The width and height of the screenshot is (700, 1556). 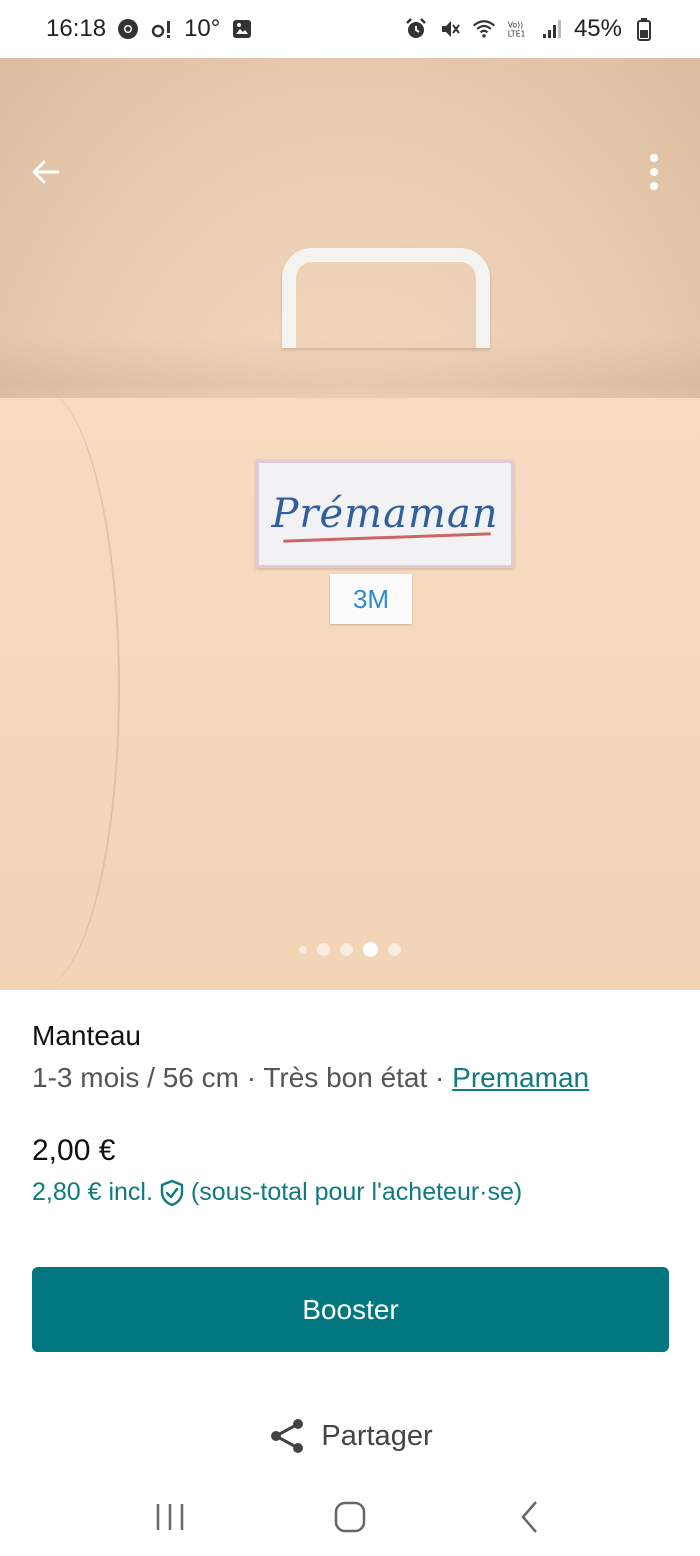 I want to click on system-back-button, so click(x=530, y=1517).